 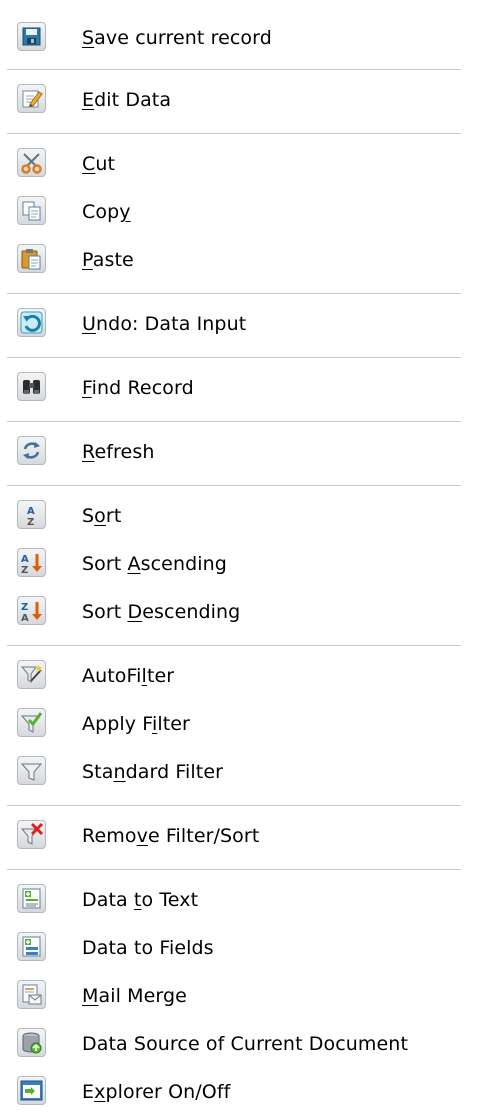 I want to click on menu-item-data-source-of-current-document: Data Source of Current Document, so click(x=238, y=1044).